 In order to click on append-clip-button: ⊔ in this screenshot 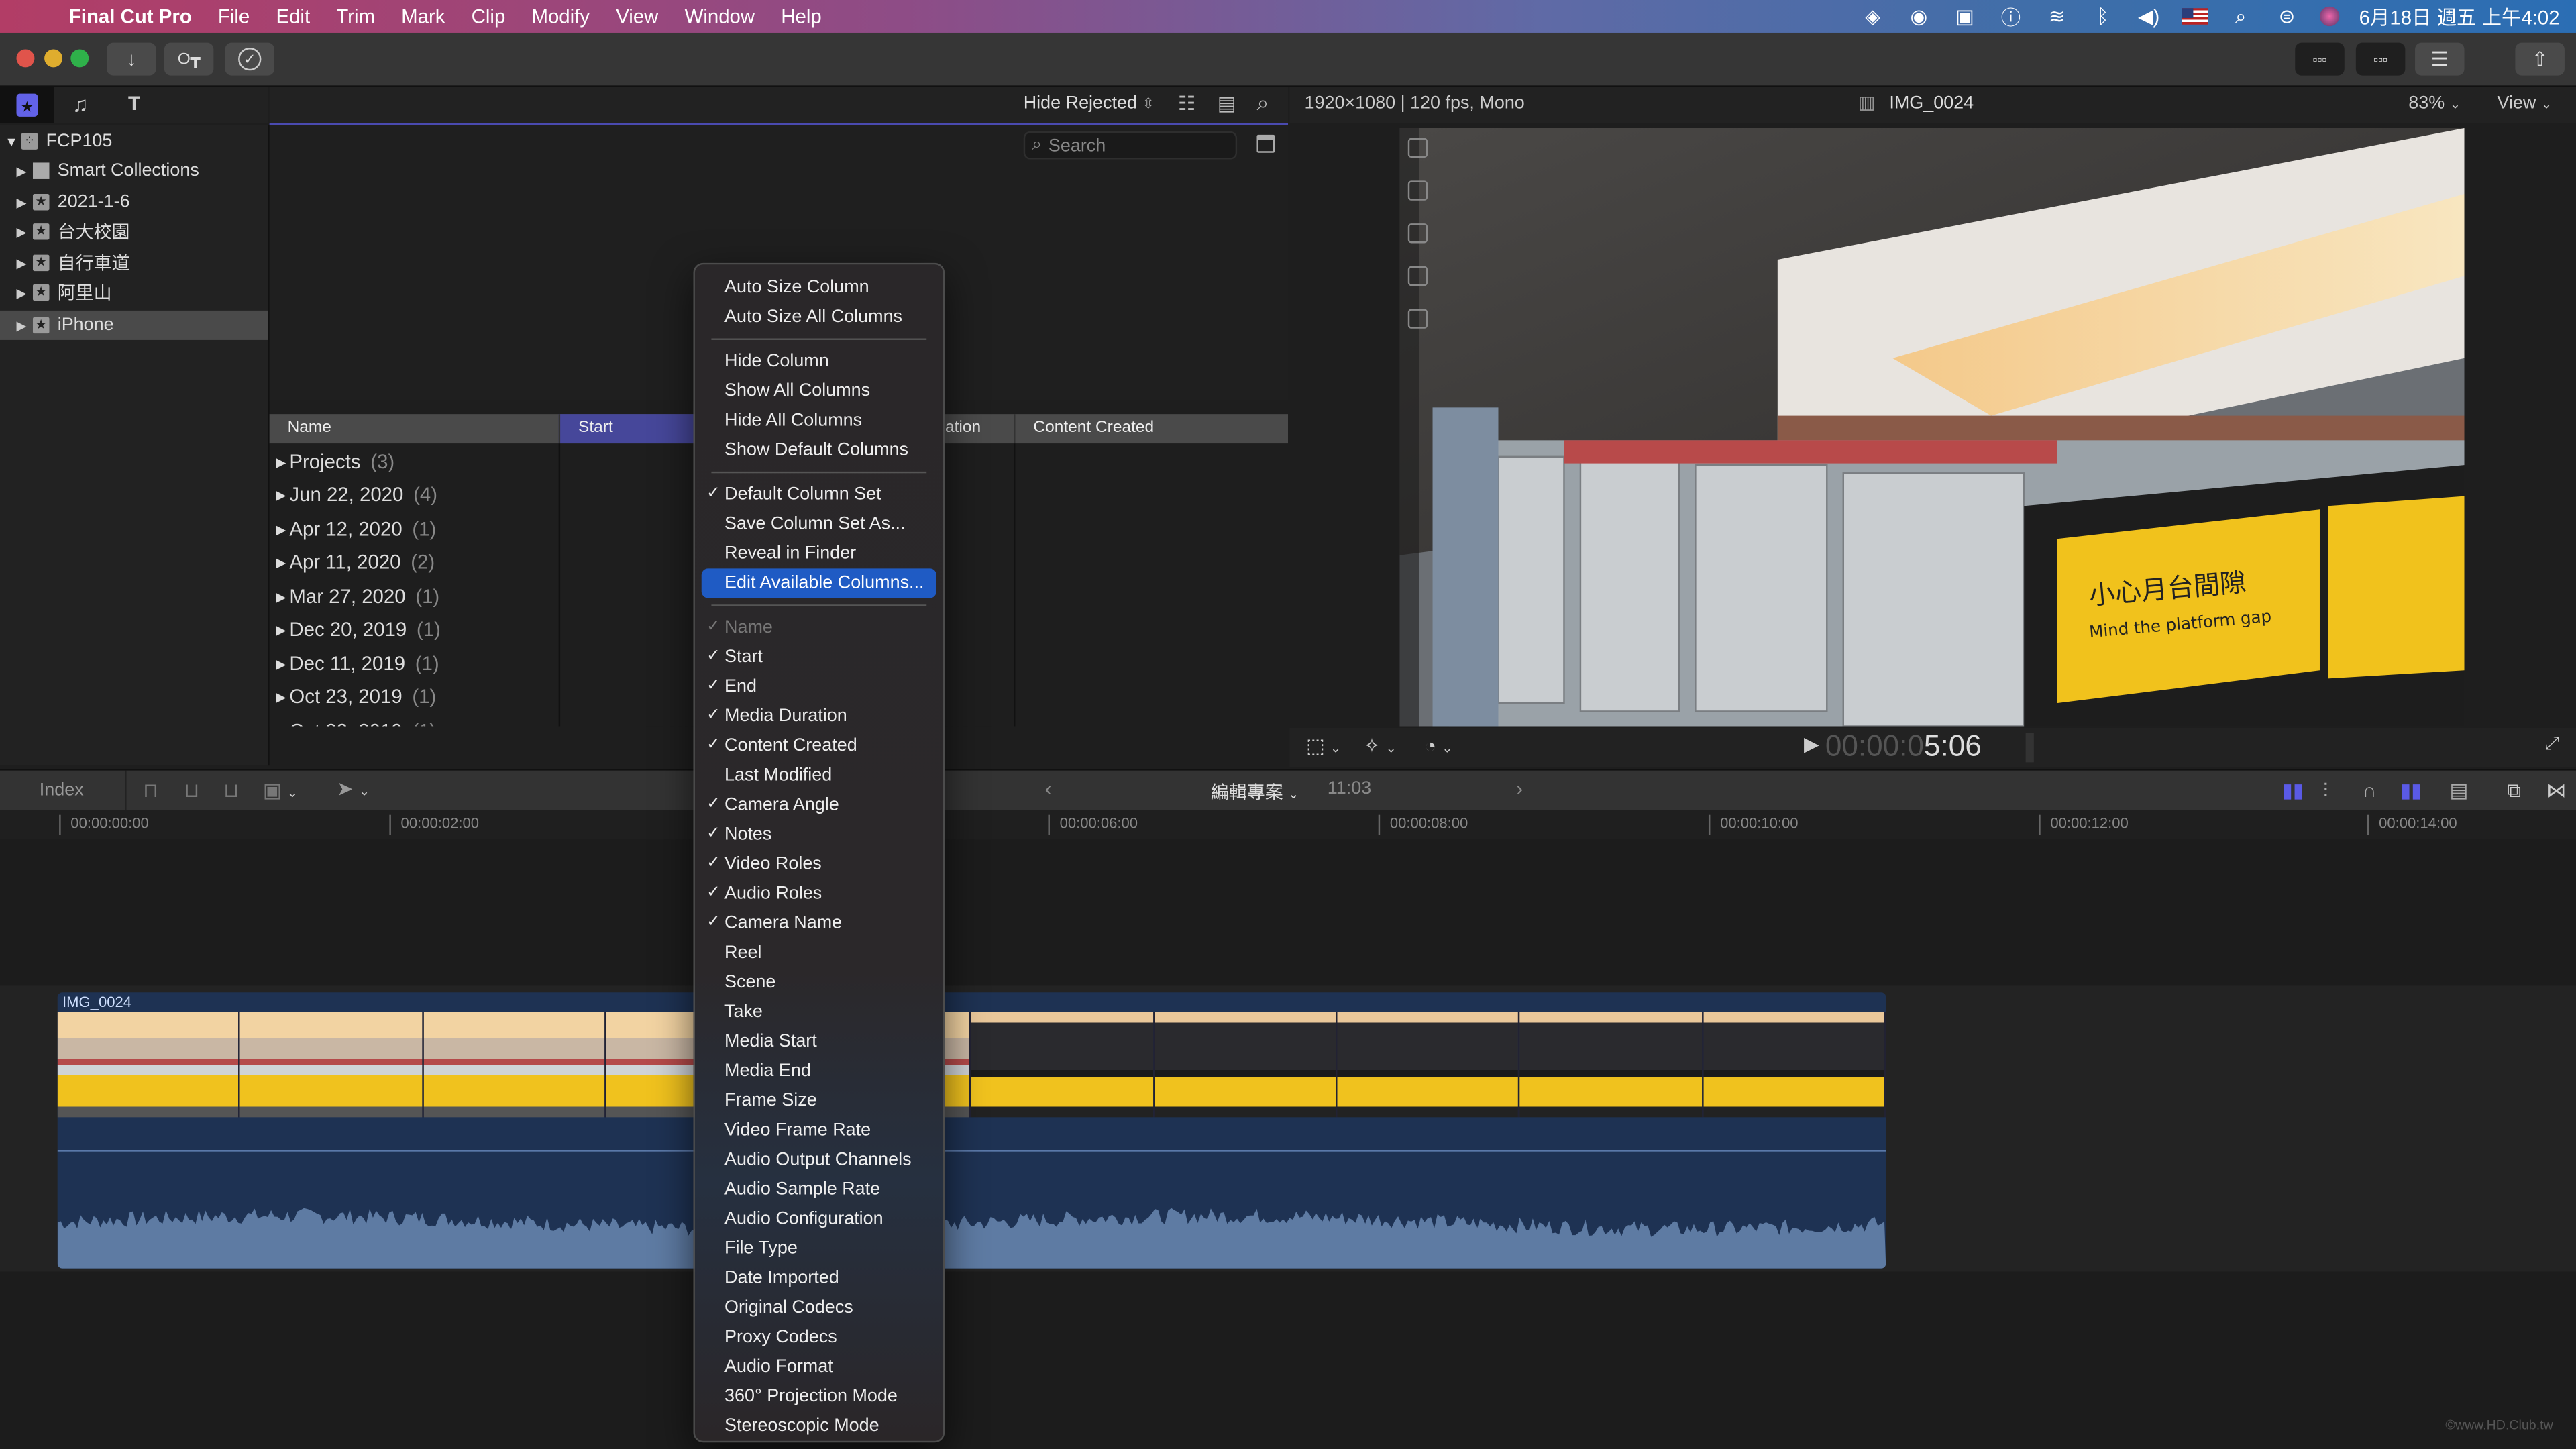, I will do `click(231, 790)`.